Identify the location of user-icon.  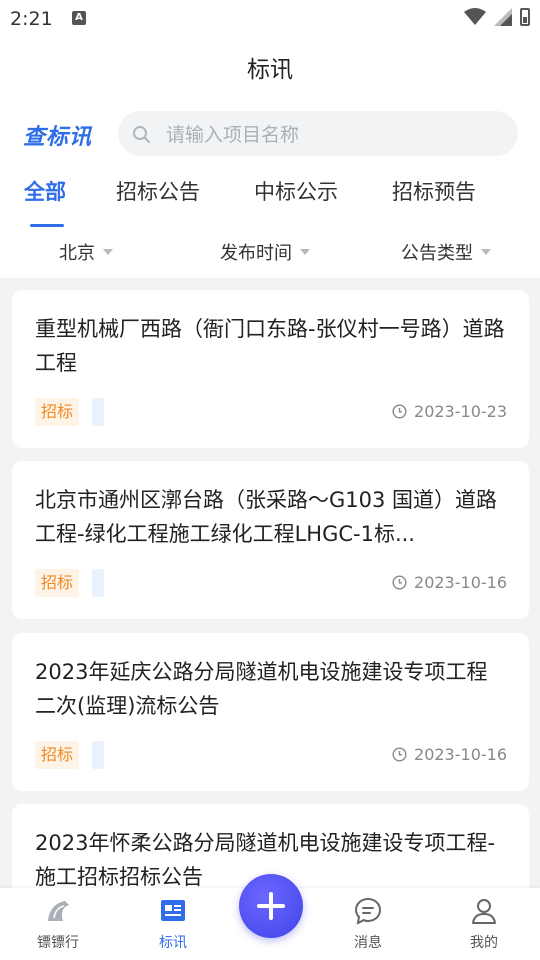
(484, 911).